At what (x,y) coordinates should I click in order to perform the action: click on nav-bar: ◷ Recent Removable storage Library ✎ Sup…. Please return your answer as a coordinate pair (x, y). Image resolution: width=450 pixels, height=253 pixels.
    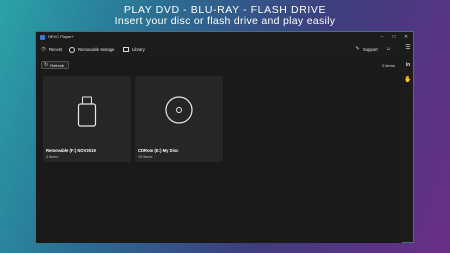
    Looking at the image, I should click on (219, 49).